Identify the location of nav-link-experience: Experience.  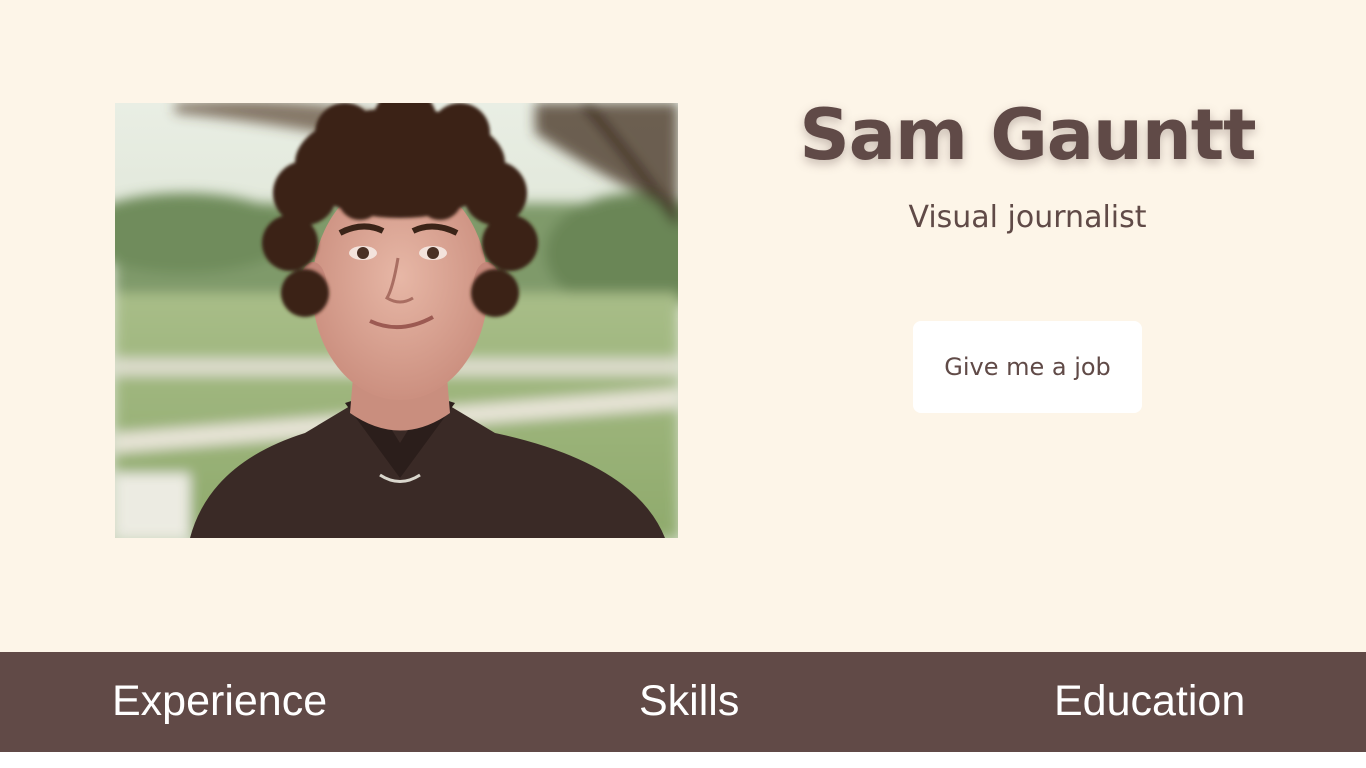
(219, 702).